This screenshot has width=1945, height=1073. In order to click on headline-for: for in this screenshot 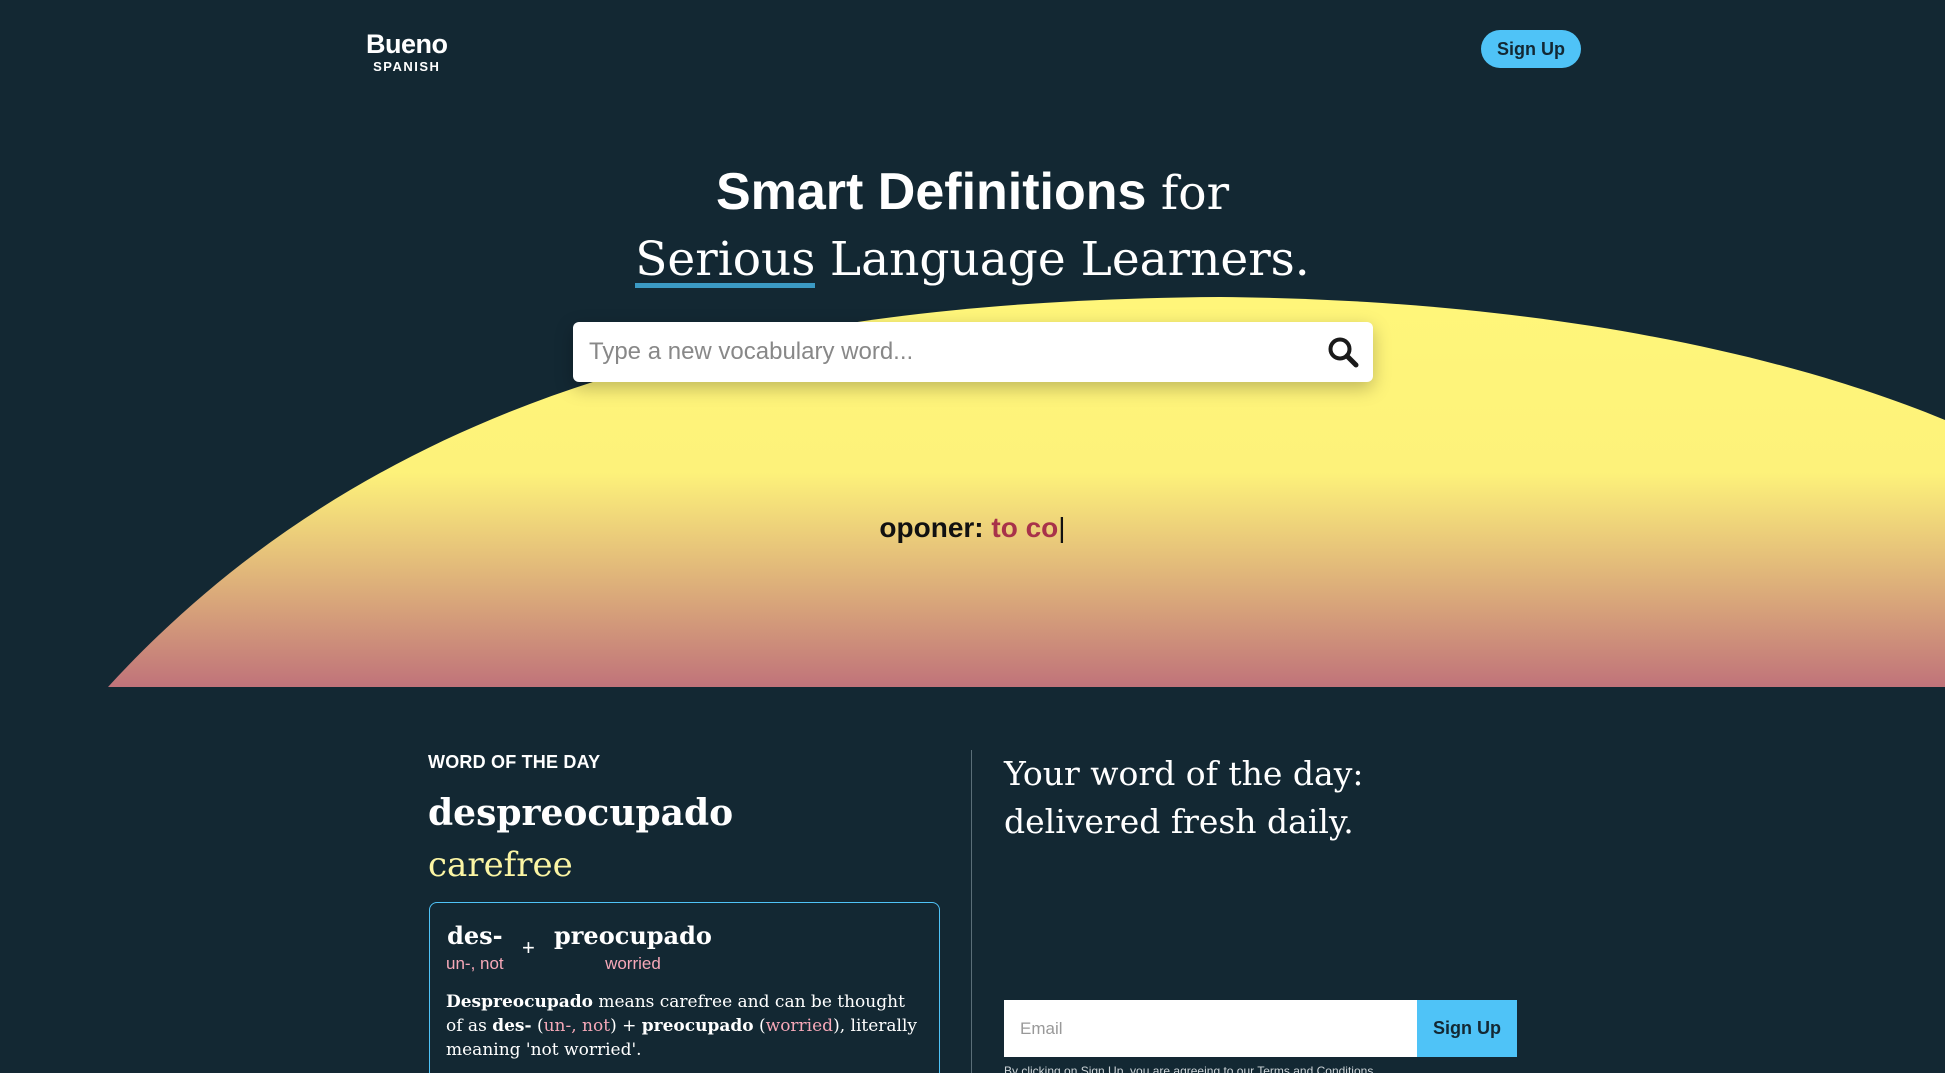, I will do `click(1195, 193)`.